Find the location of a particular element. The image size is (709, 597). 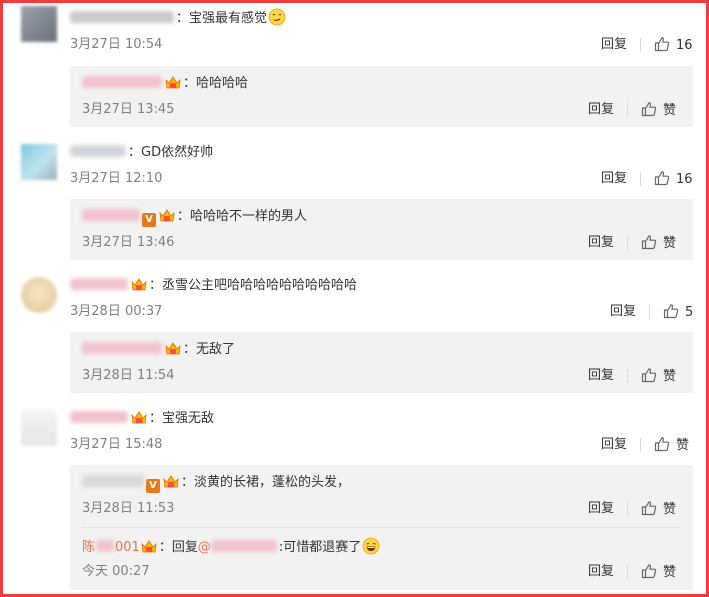

like-button: 5 is located at coordinates (678, 312).